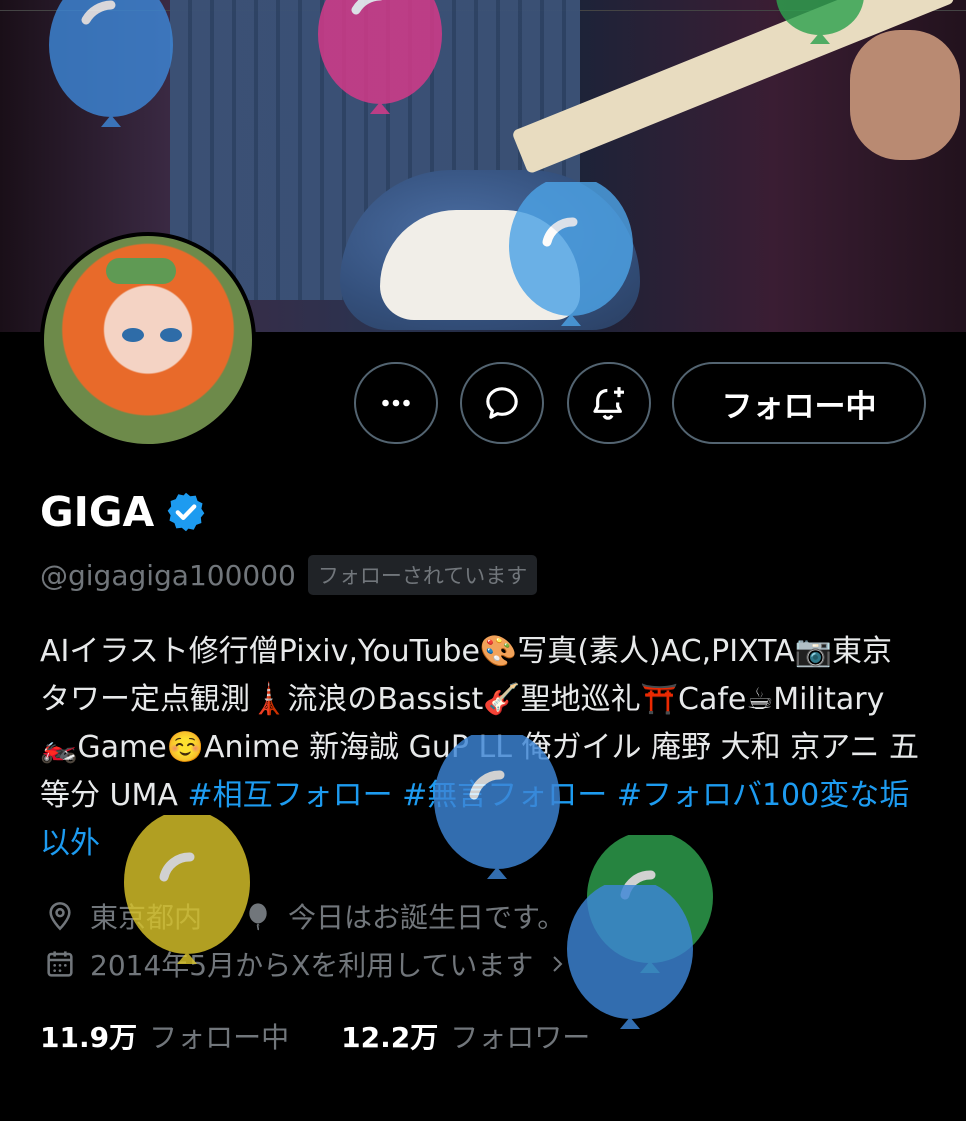 This screenshot has height=1121, width=966. I want to click on location-pin-icon, so click(60, 916).